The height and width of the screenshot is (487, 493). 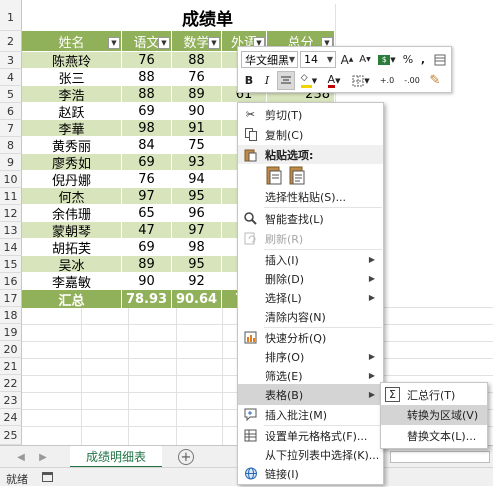 I want to click on totals-chinese: 78.93, so click(x=147, y=299).